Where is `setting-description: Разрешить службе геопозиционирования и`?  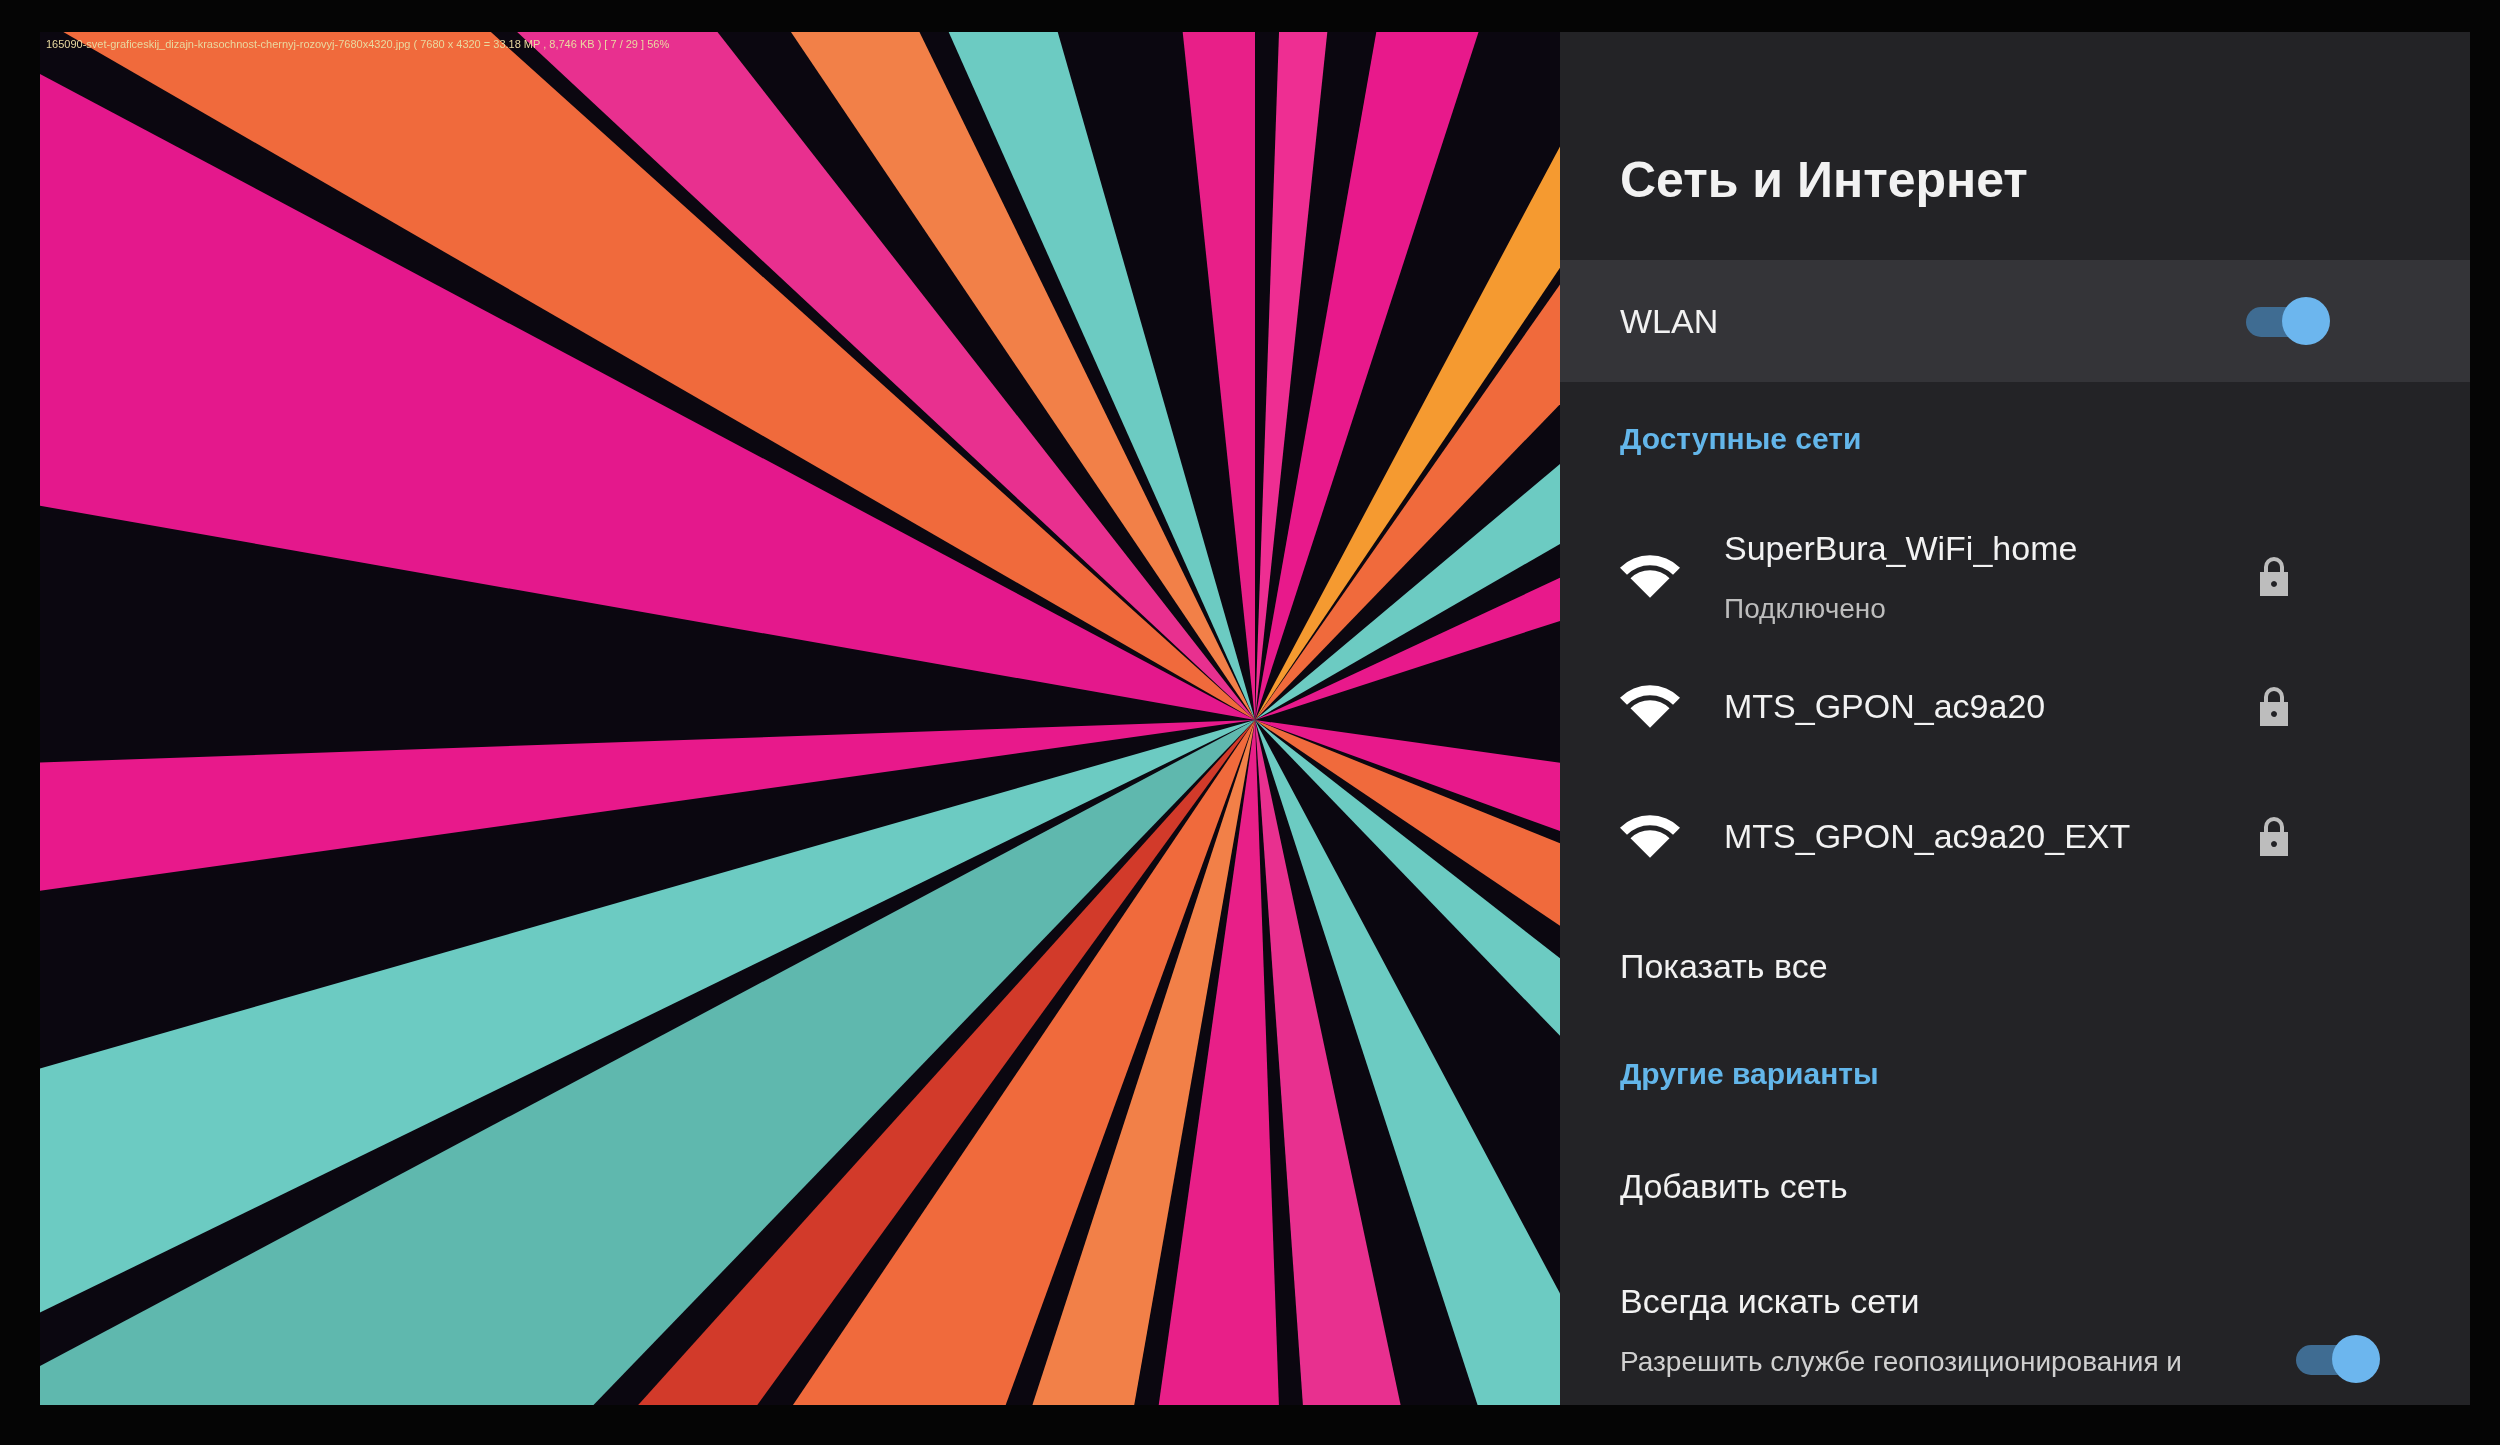 setting-description: Разрешить службе геопозиционирования и is located at coordinates (1901, 1362).